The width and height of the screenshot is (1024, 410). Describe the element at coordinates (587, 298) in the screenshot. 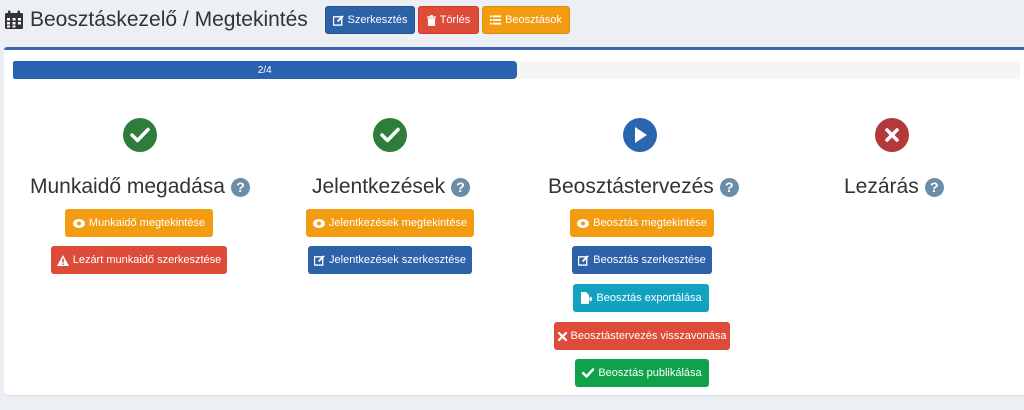

I see `file-export-icon` at that location.